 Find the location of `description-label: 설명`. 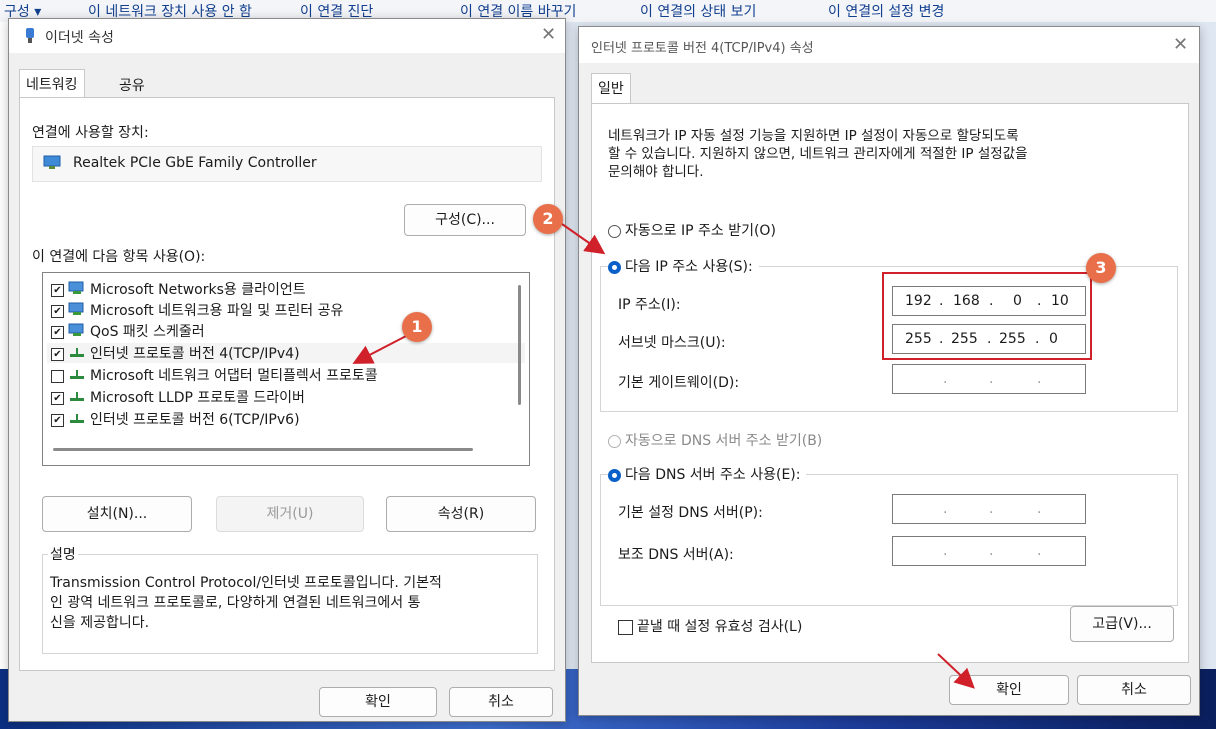

description-label: 설명 is located at coordinates (63, 554).